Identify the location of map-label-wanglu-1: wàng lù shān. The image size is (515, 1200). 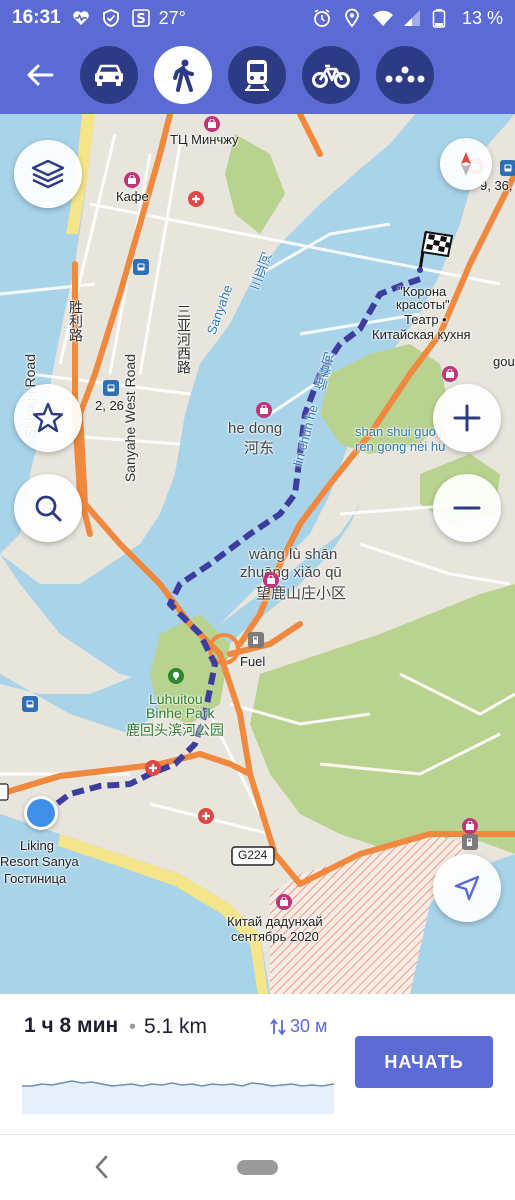
(293, 554).